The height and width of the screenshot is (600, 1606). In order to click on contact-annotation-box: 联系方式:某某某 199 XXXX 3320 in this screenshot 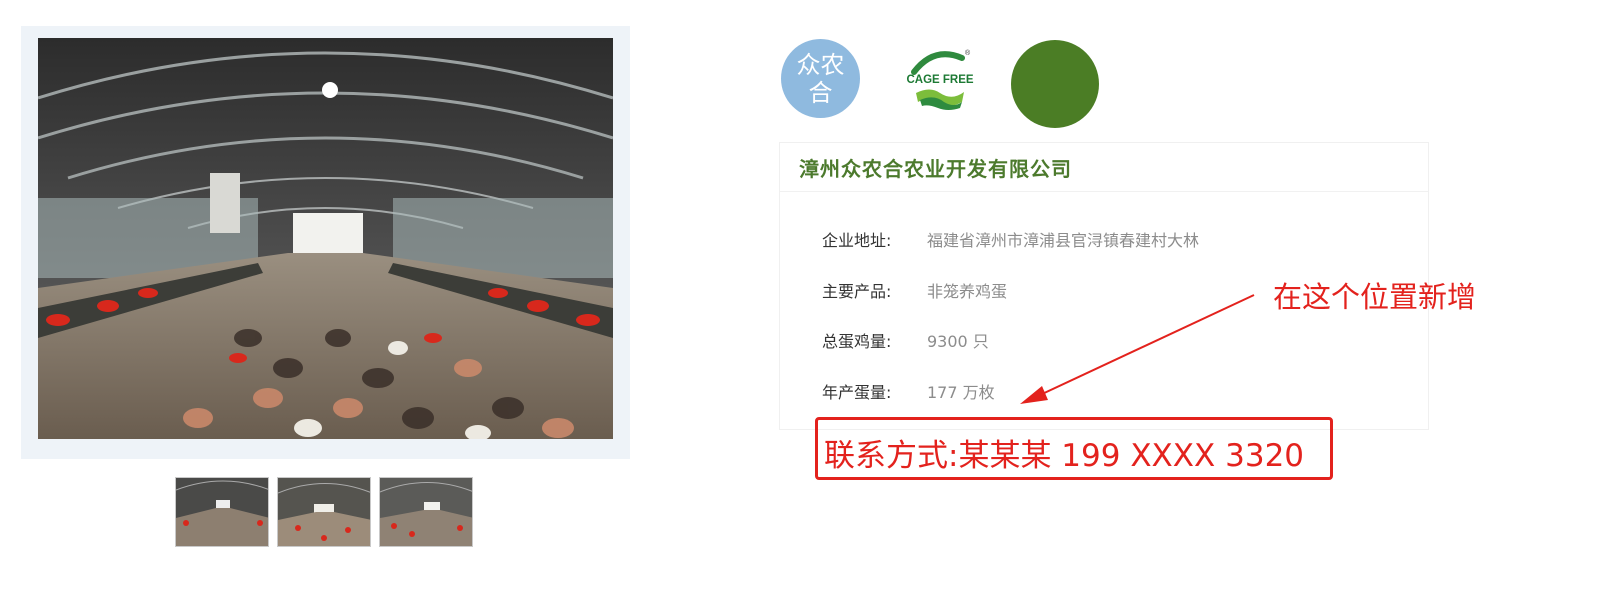, I will do `click(1074, 448)`.